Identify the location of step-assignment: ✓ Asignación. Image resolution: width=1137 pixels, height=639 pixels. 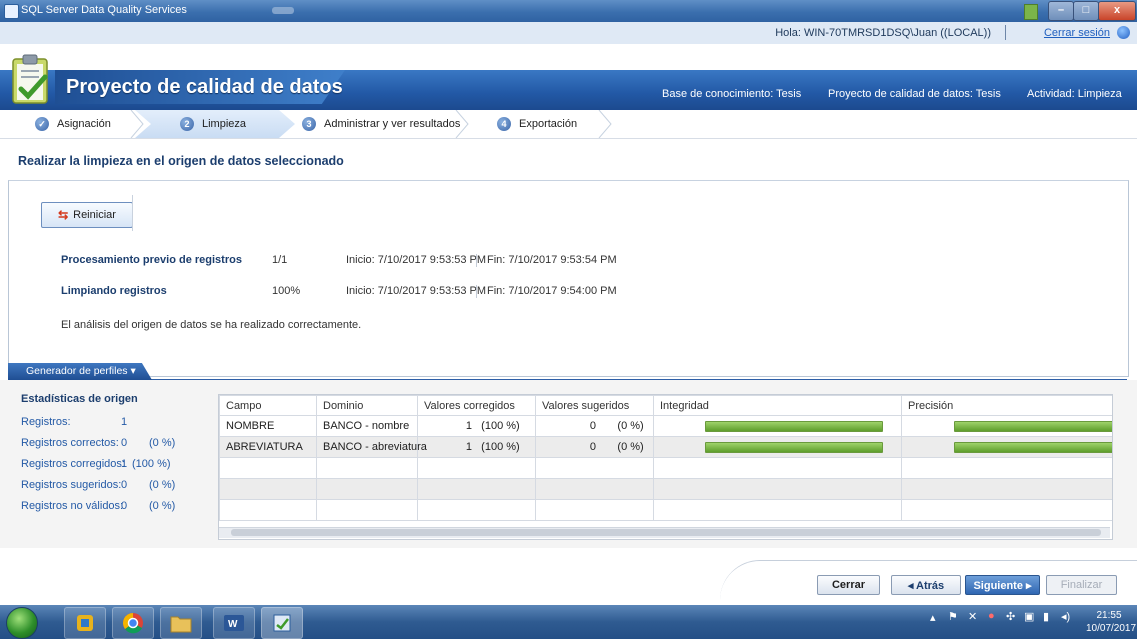
(73, 124).